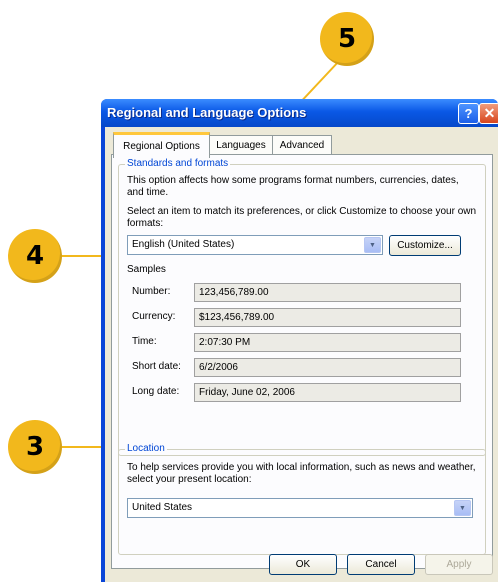 The width and height of the screenshot is (498, 582). I want to click on sample-time-label: Time:, so click(144, 341).